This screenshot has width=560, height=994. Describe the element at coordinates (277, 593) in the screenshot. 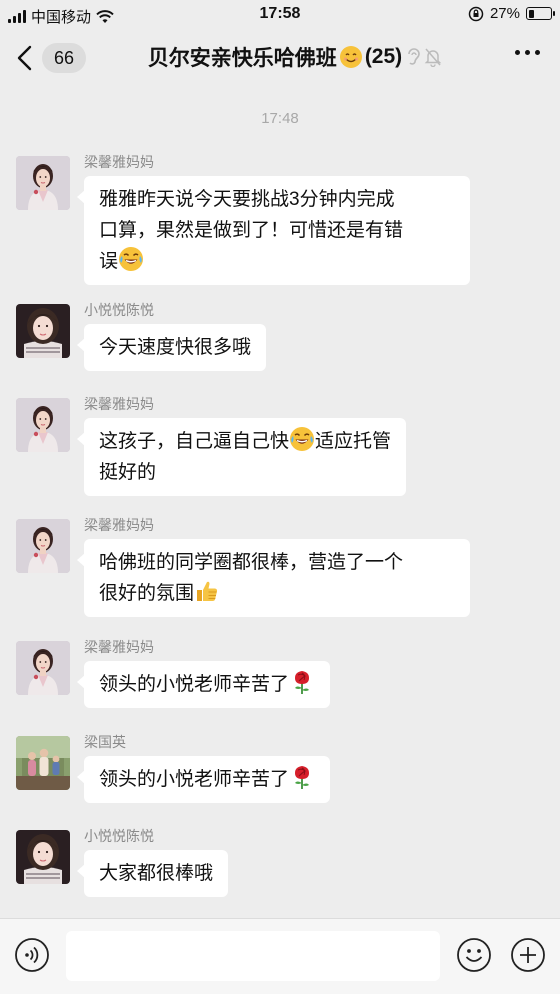

I see `message-line-with-emoji: 很好的氛围` at that location.